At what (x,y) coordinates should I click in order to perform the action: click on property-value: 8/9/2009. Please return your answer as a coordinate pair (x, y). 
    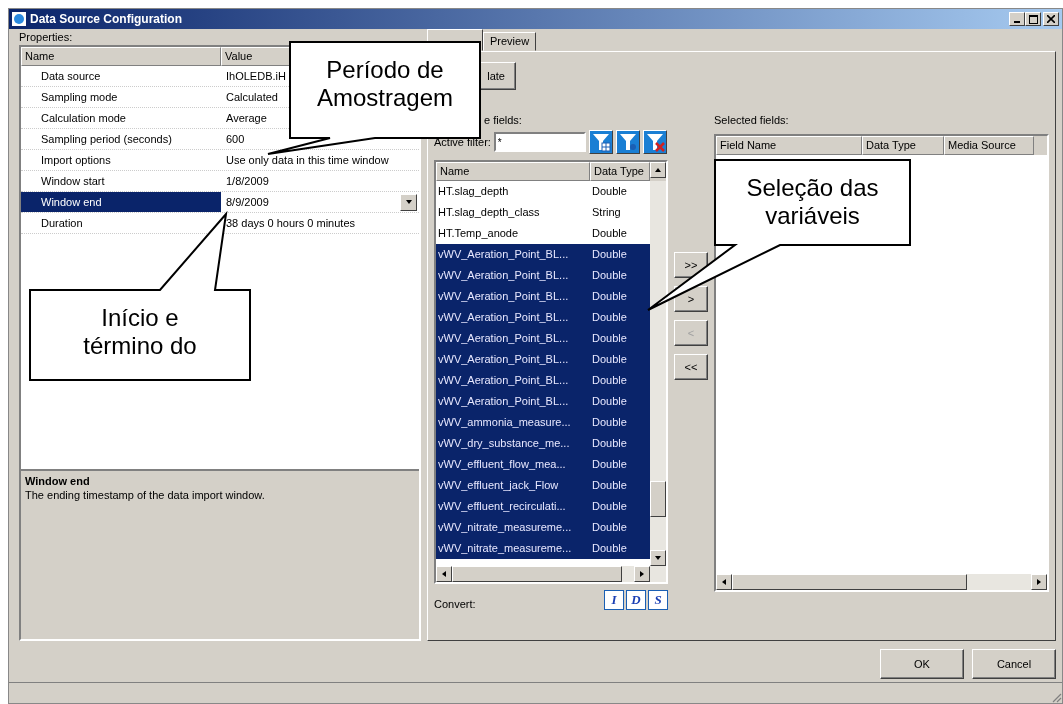
    Looking at the image, I should click on (247, 202).